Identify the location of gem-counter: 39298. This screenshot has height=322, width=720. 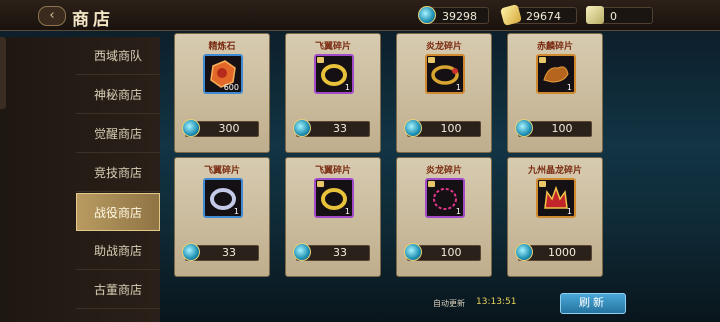
(453, 15).